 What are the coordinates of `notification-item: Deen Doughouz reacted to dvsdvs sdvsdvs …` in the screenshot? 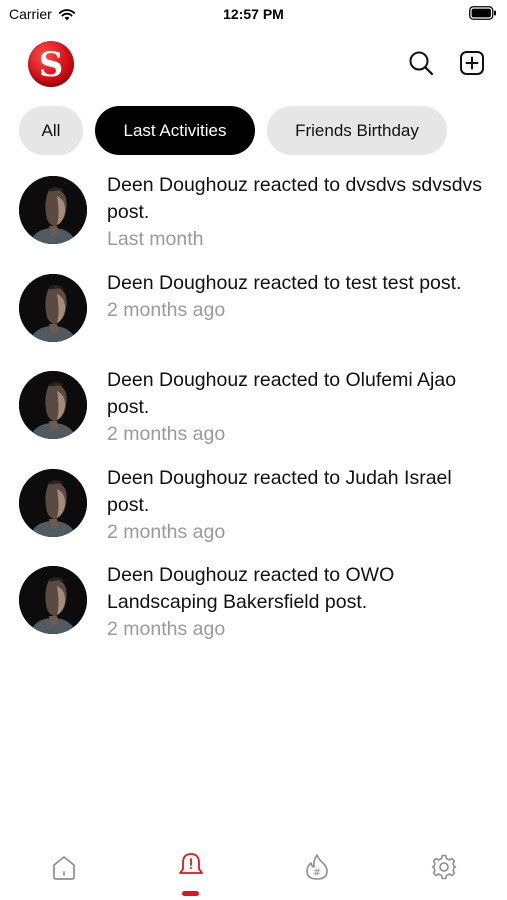 It's located at (253, 221).